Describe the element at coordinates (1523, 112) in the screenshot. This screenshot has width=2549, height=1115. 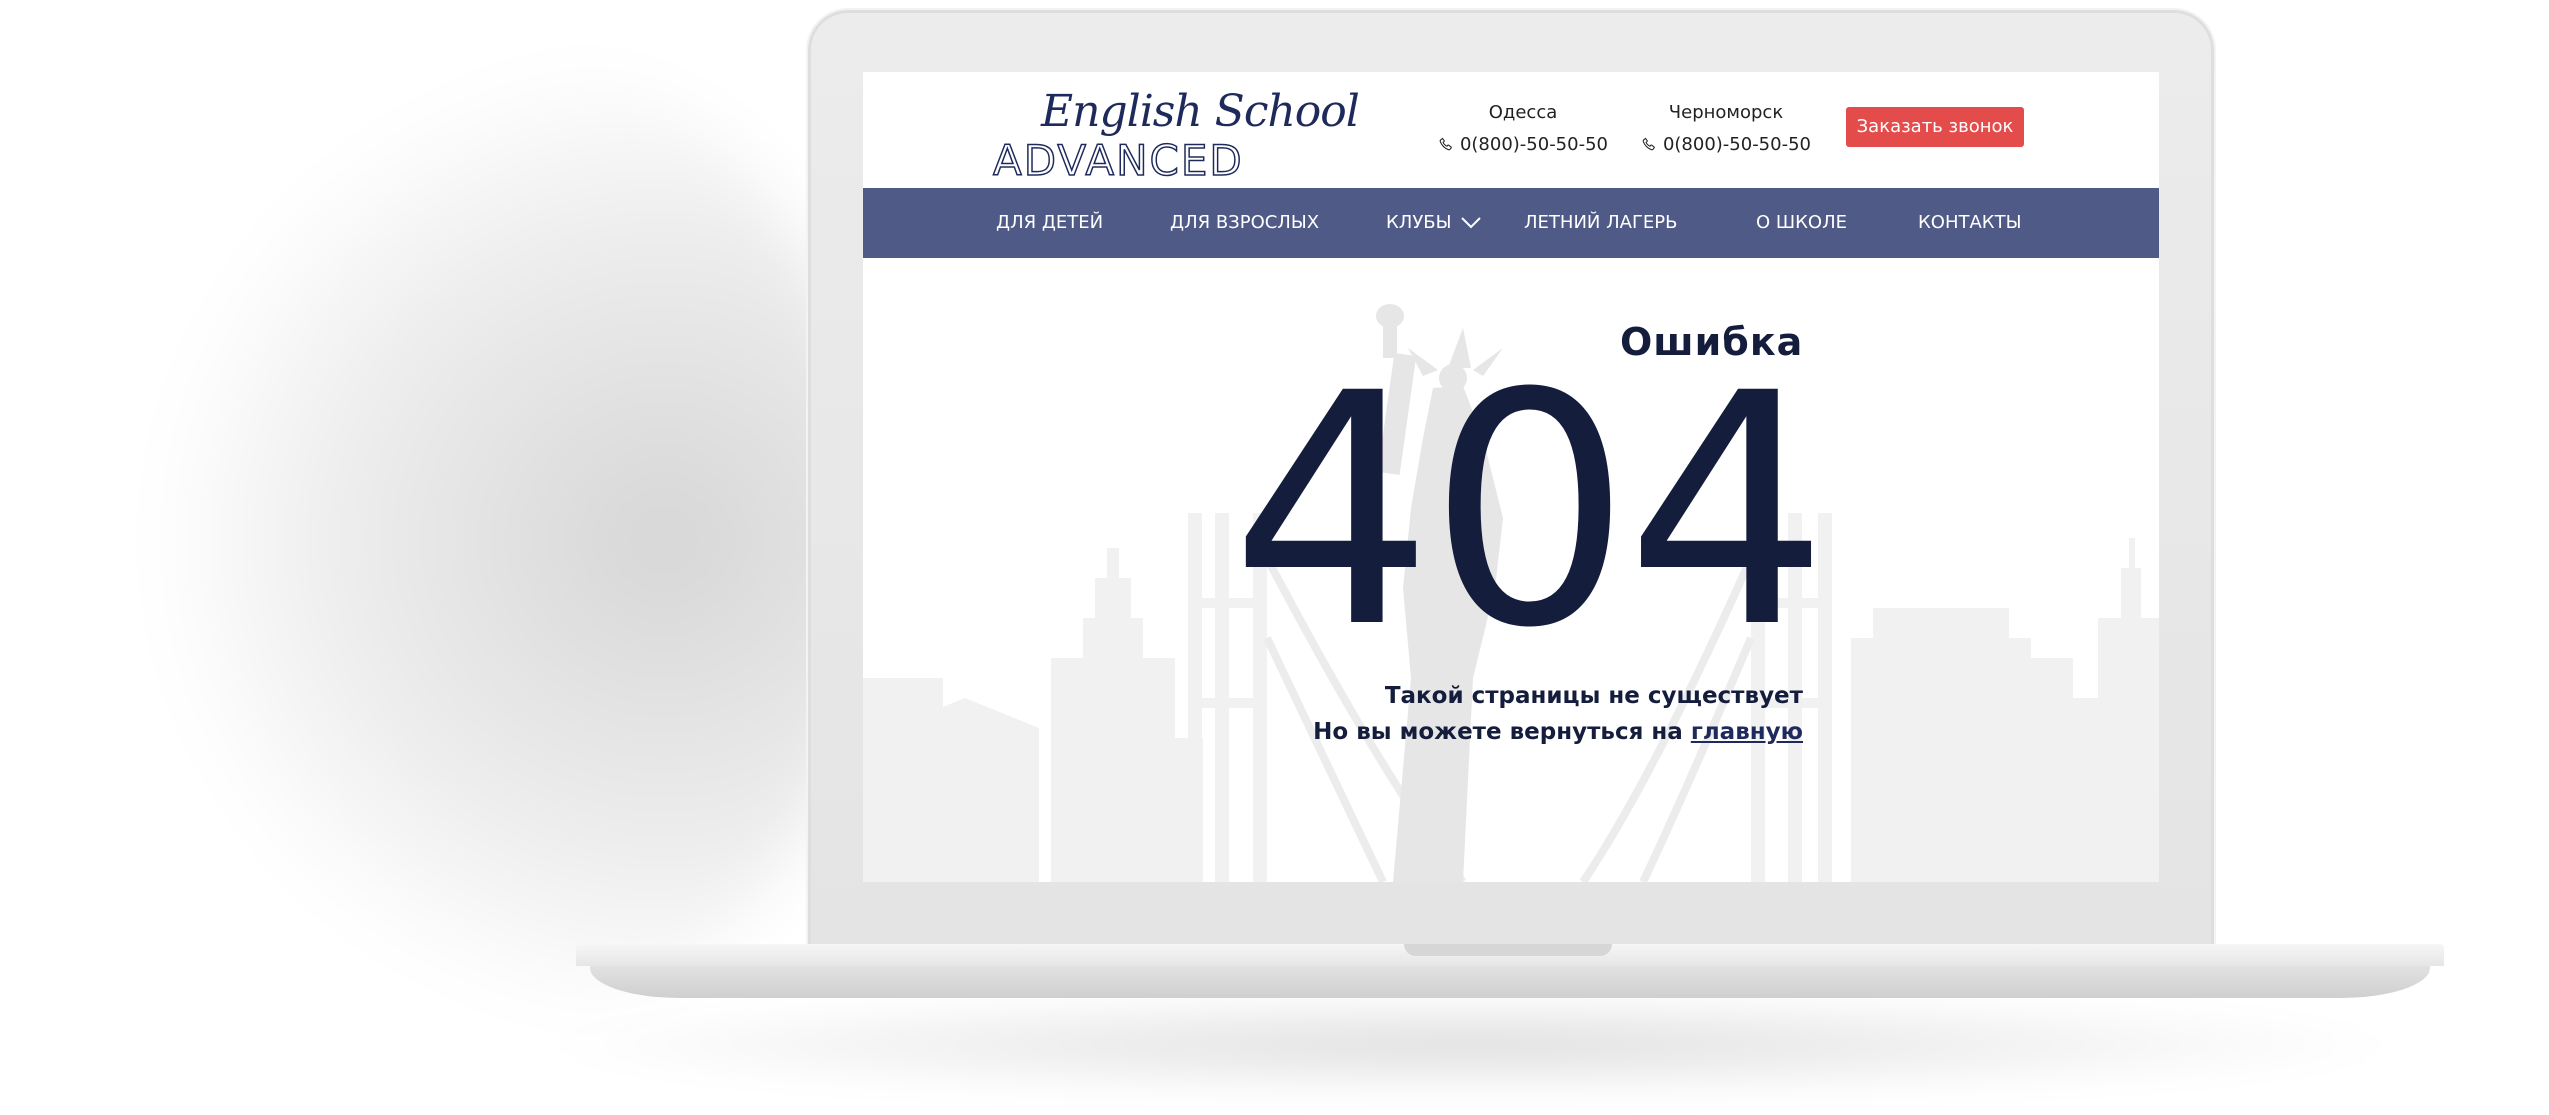
I see `city-name: Одесса` at that location.